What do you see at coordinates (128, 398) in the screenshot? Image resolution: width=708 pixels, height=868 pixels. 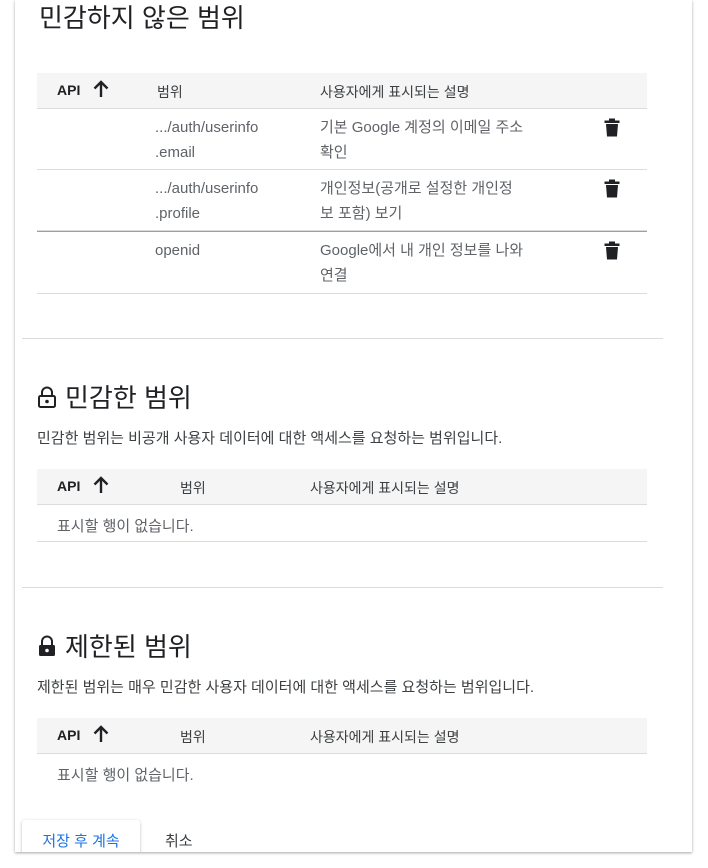 I see `sensitive-title: 민감한 범위` at bounding box center [128, 398].